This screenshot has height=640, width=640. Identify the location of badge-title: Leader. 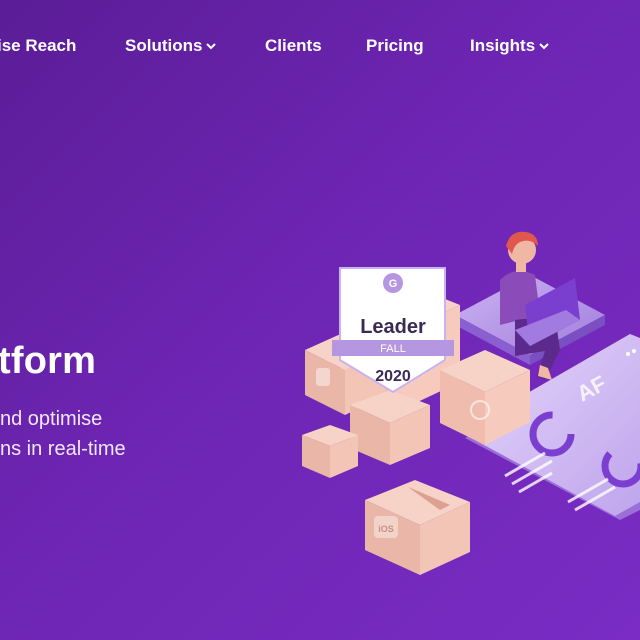
(393, 327).